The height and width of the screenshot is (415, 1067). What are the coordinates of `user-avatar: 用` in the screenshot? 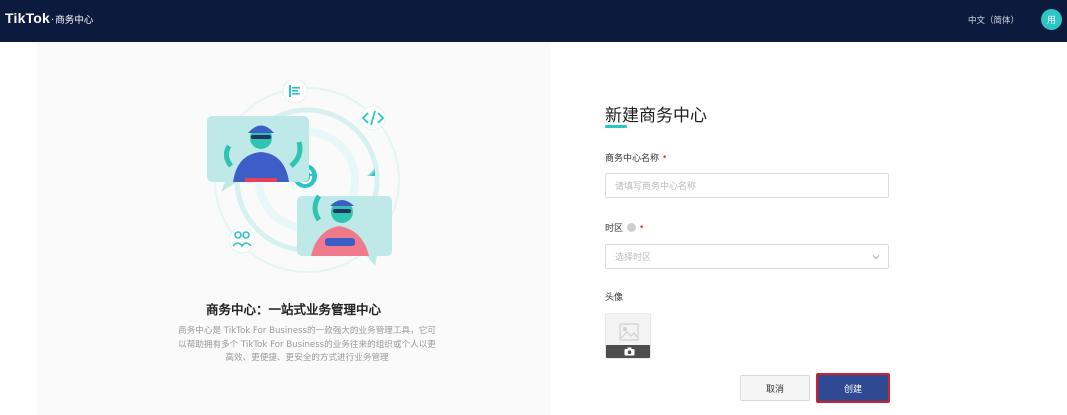 It's located at (1051, 19).